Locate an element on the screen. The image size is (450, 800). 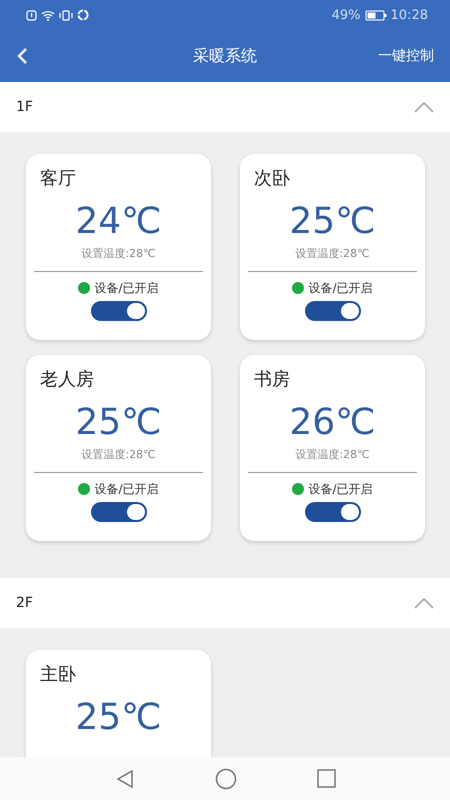
sync-icon is located at coordinates (83, 15).